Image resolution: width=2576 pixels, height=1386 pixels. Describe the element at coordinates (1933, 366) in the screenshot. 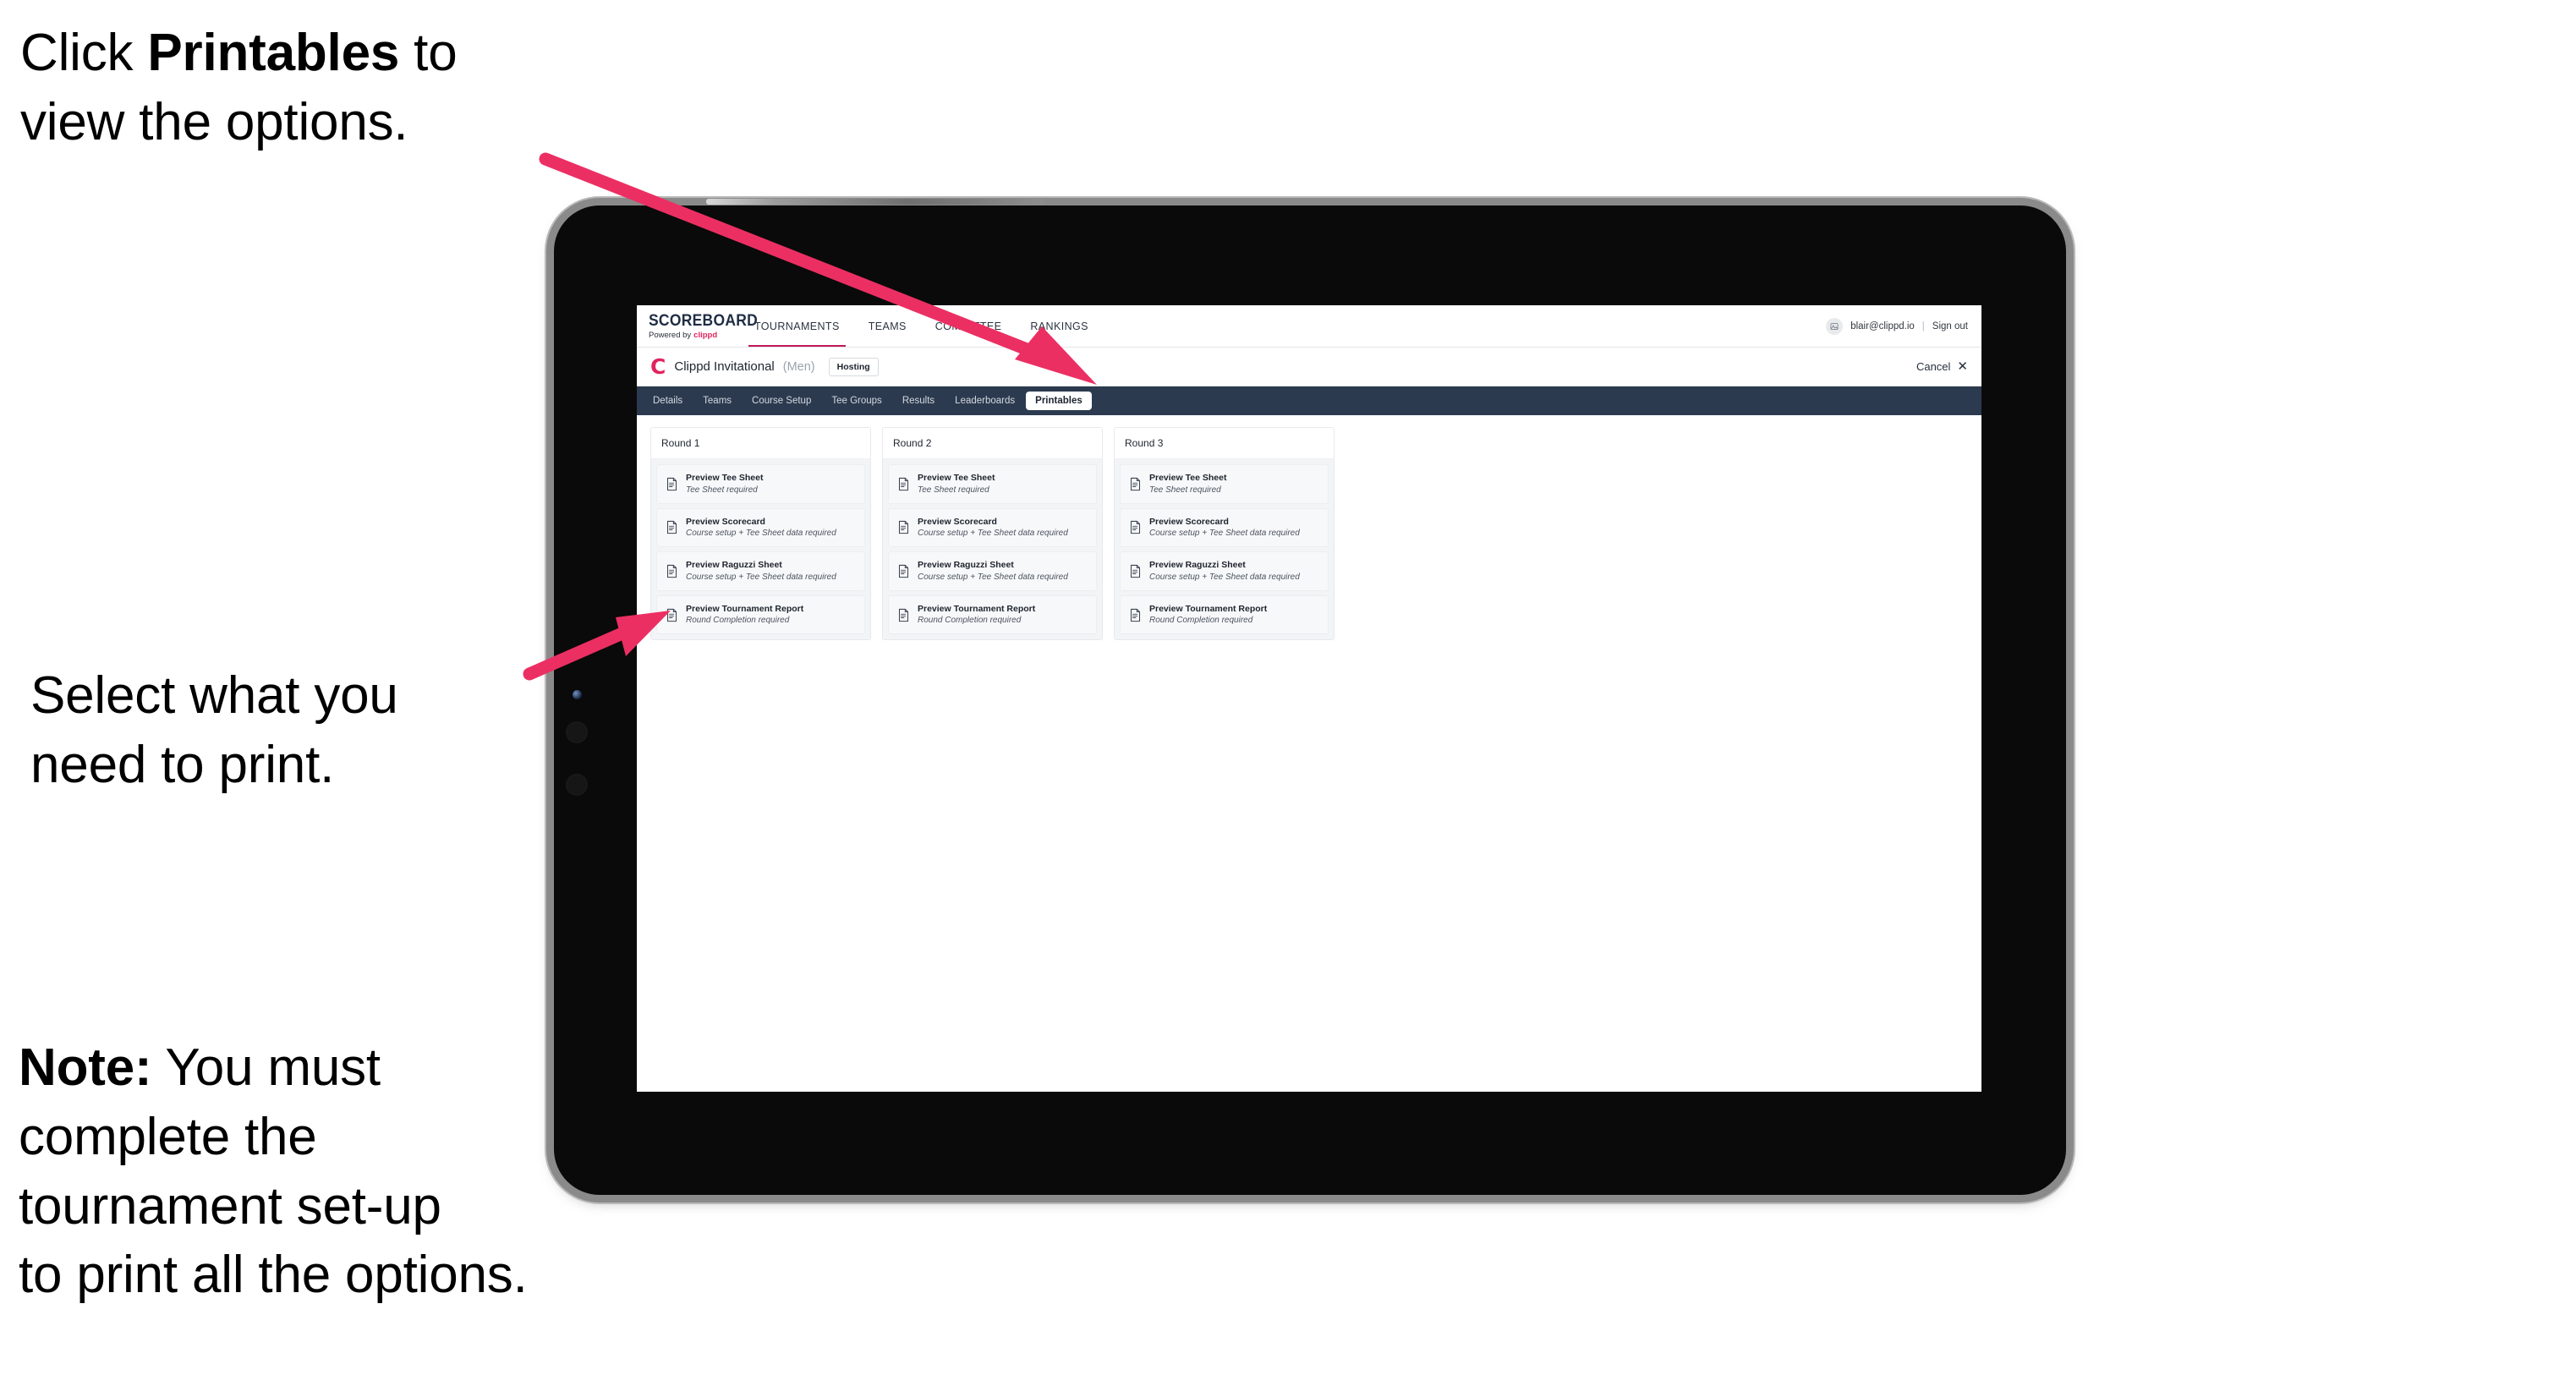

I see `cancel-label: Cancel` at that location.